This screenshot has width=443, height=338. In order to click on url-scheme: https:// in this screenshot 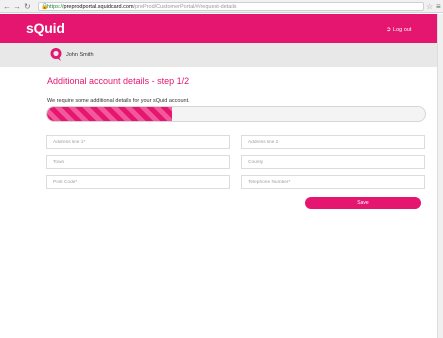, I will do `click(55, 7)`.